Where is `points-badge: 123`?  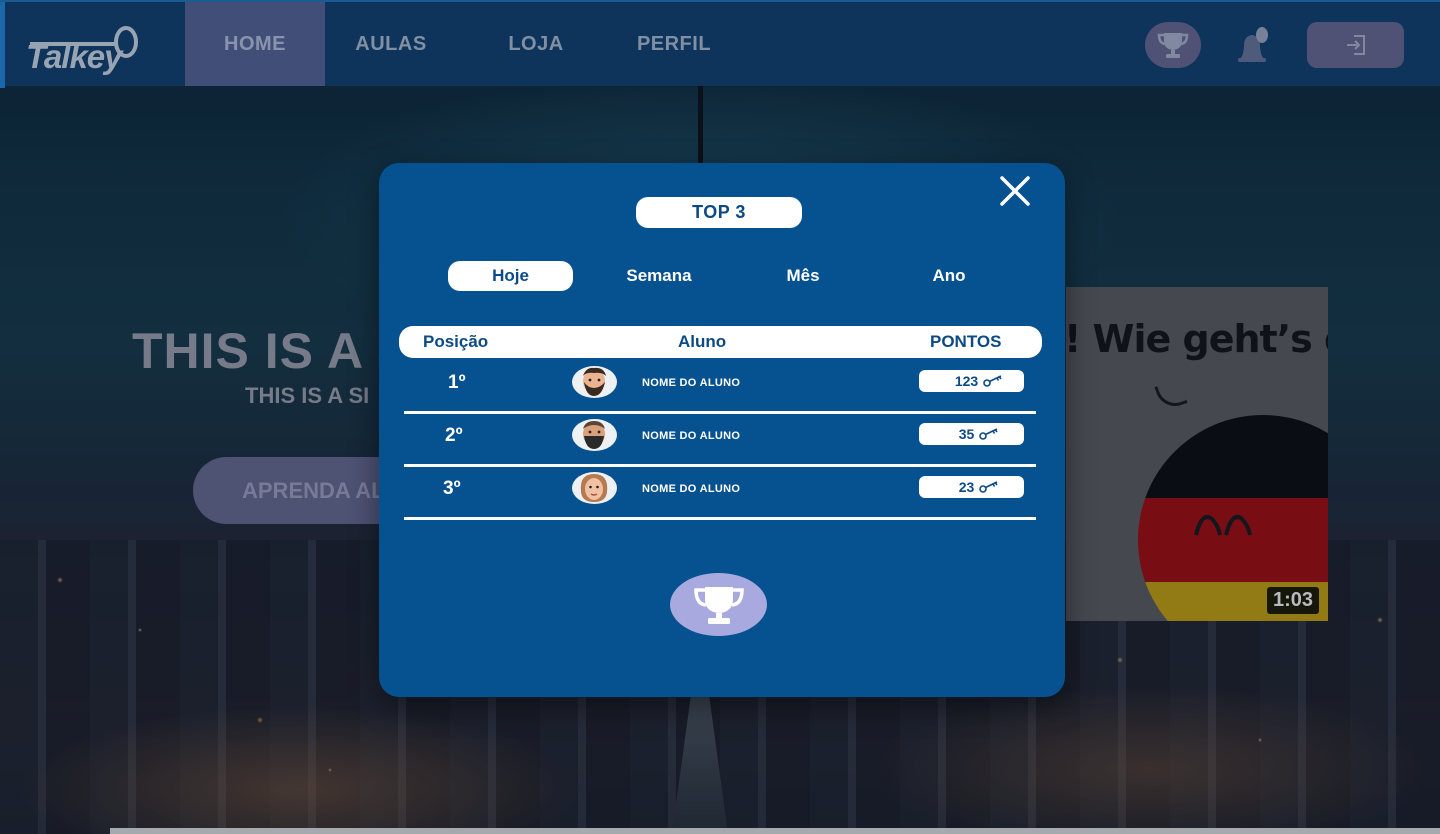 points-badge: 123 is located at coordinates (971, 381).